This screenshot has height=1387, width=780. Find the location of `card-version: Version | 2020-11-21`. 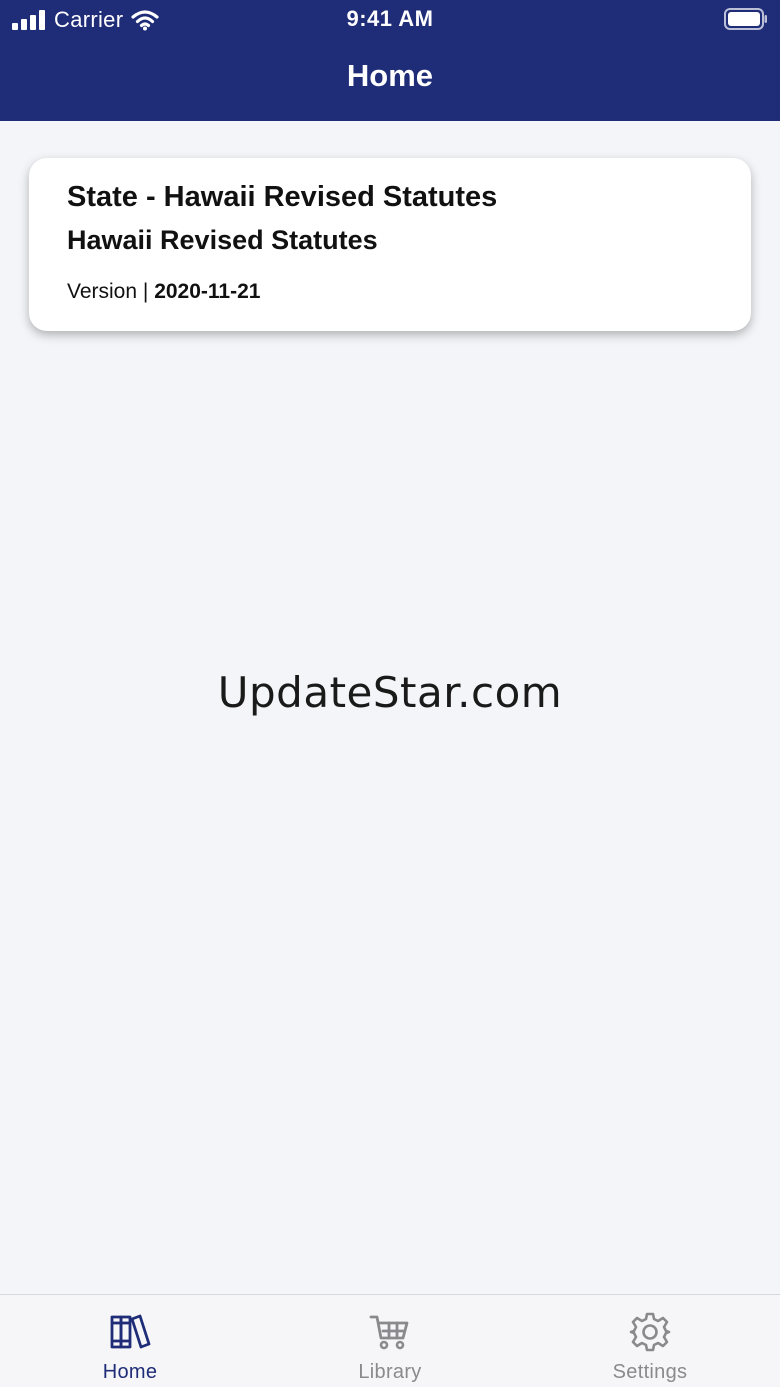

card-version: Version | 2020-11-21 is located at coordinates (390, 292).